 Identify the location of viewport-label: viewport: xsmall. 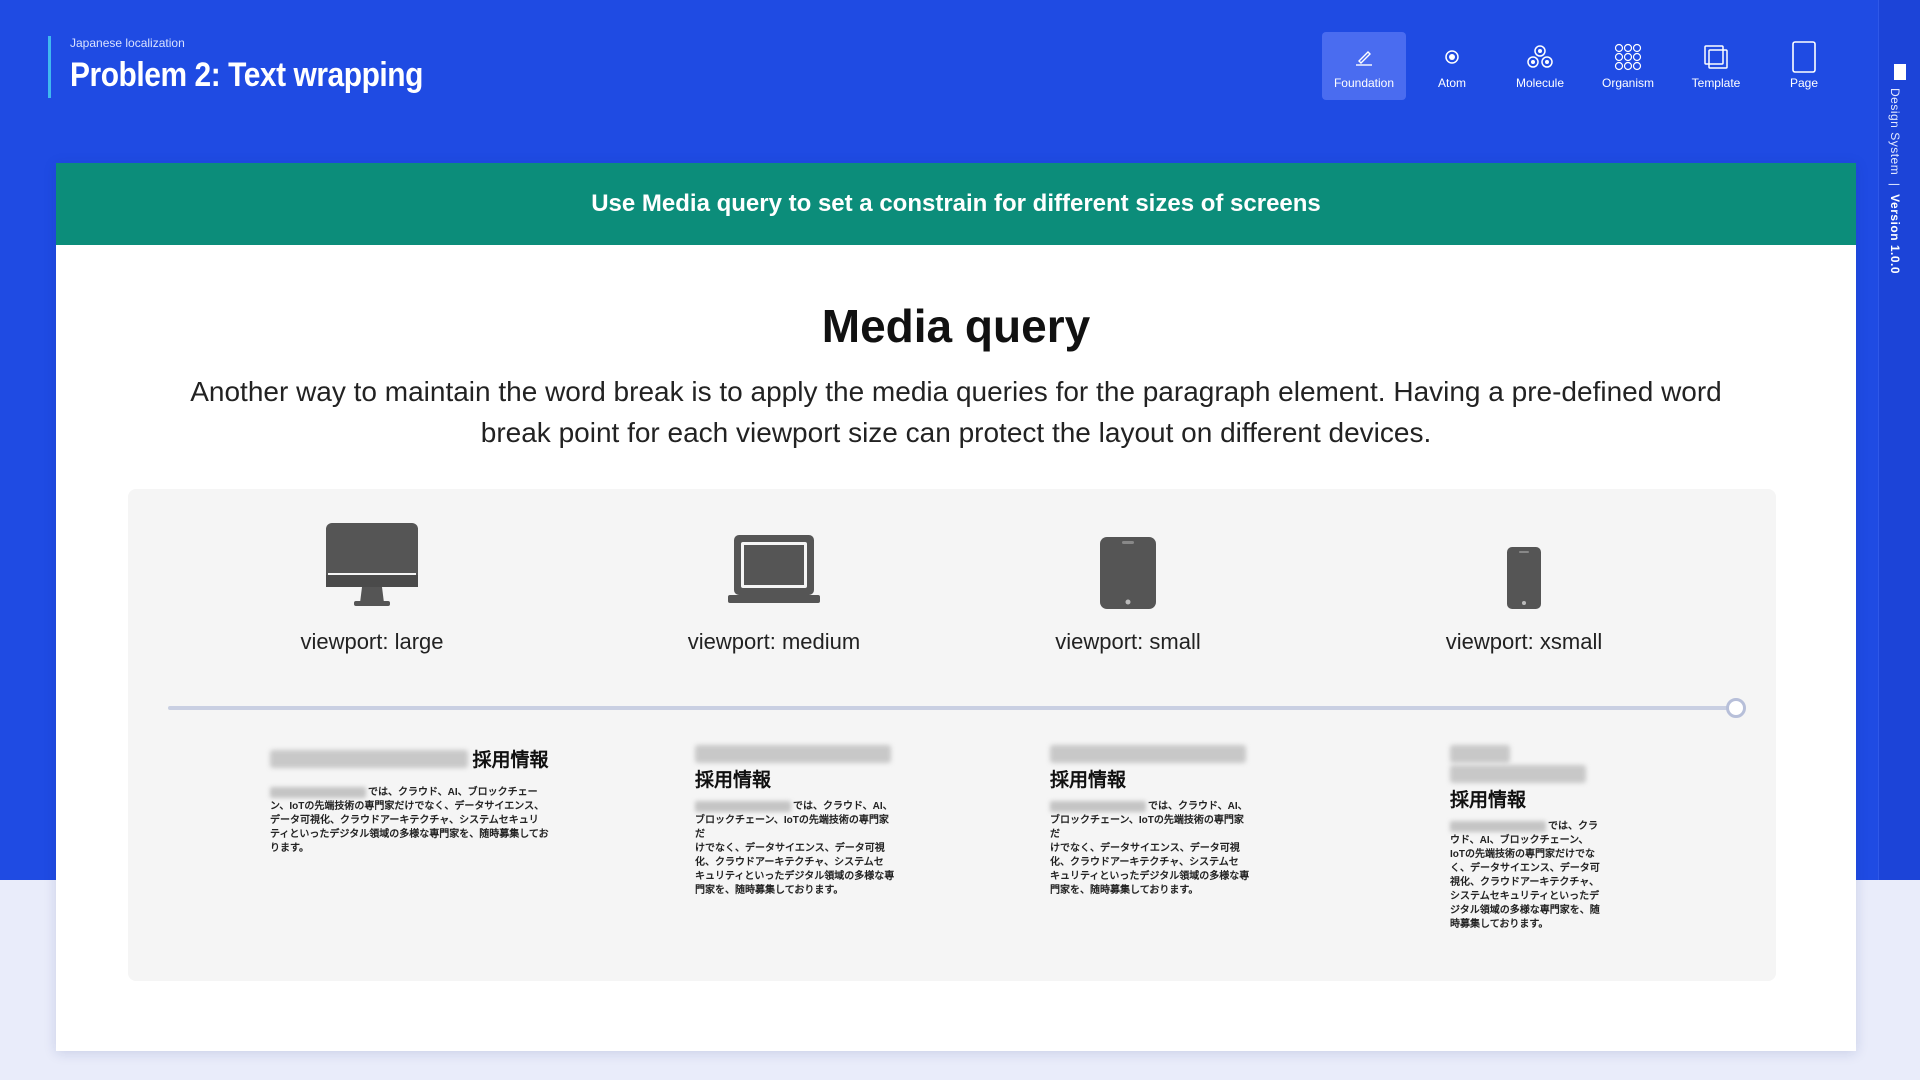
(1524, 641).